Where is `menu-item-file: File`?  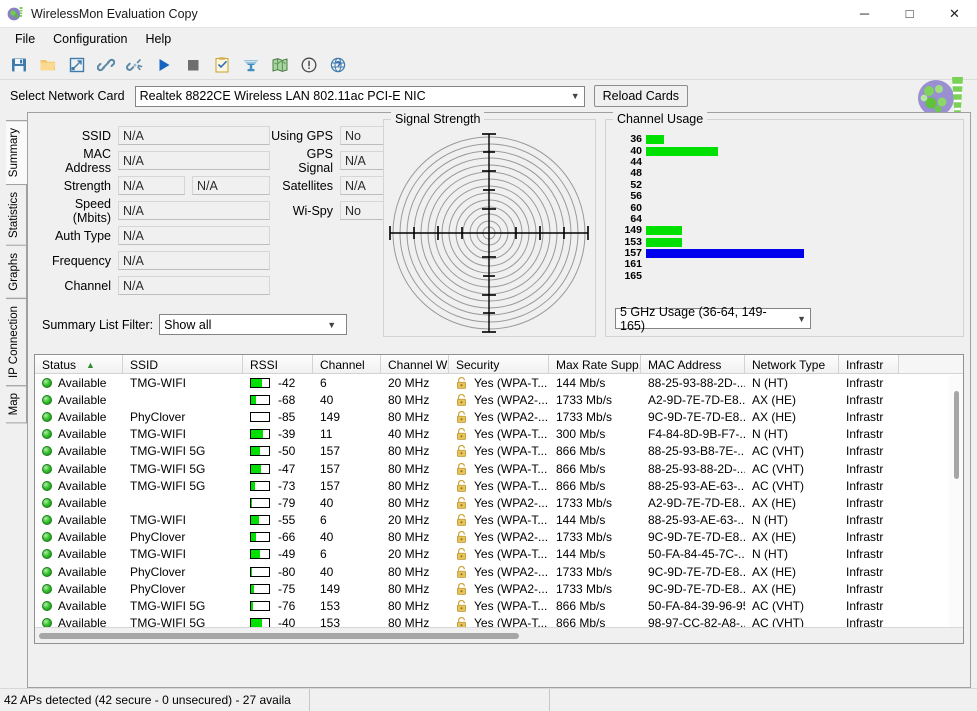 menu-item-file: File is located at coordinates (25, 39).